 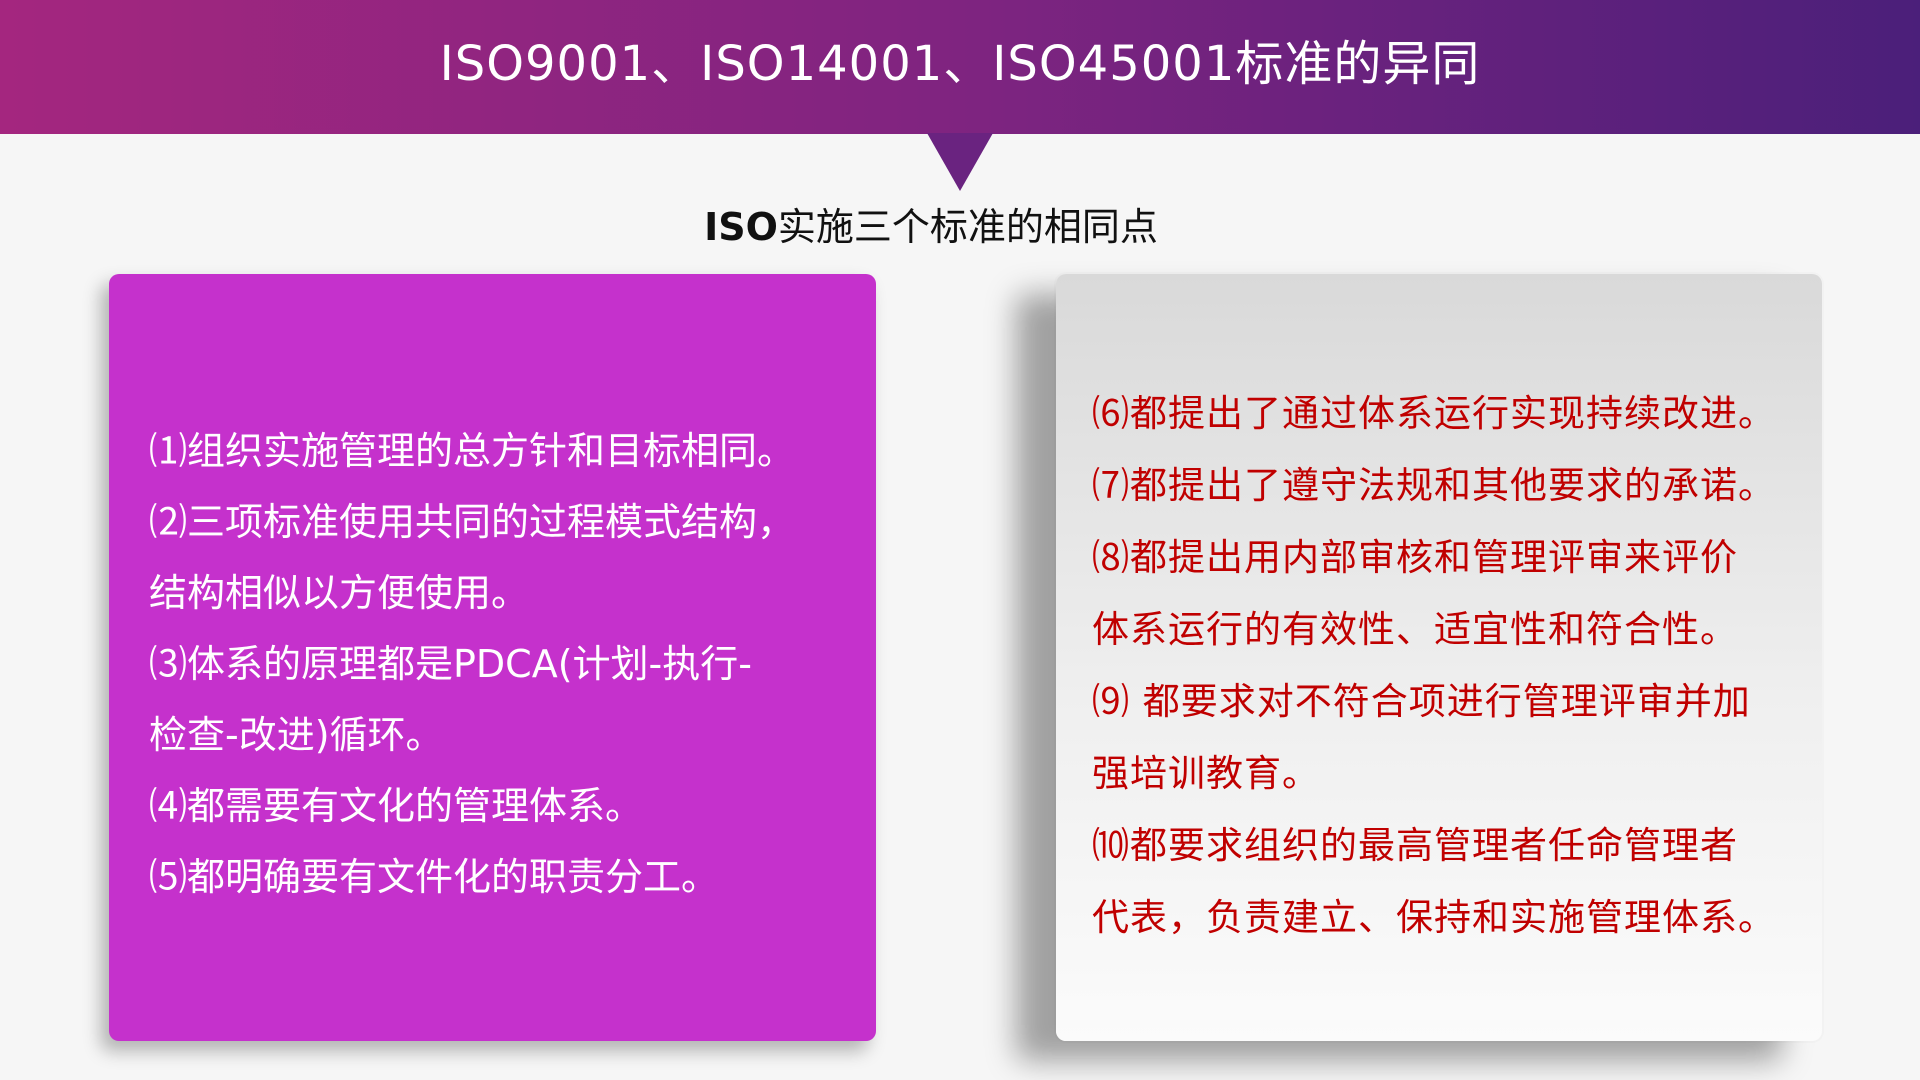 I want to click on list-item: 体系运行的有效性、适宜性和符合性。, so click(x=1415, y=629).